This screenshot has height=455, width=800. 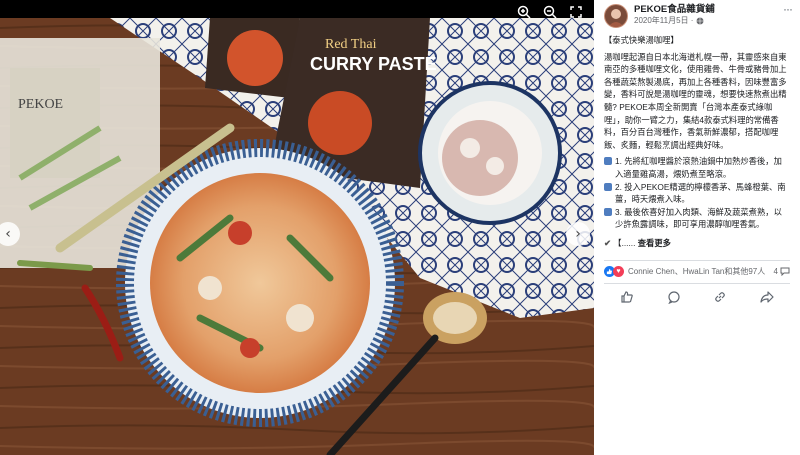 What do you see at coordinates (8, 234) in the screenshot?
I see `chevron-left-icon: ‹` at bounding box center [8, 234].